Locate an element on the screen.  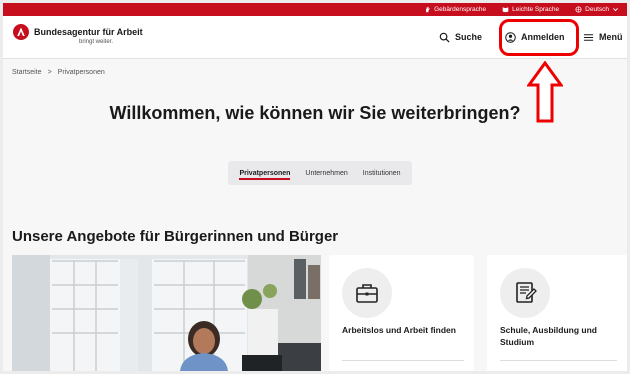
search-button: Suche is located at coordinates (460, 37).